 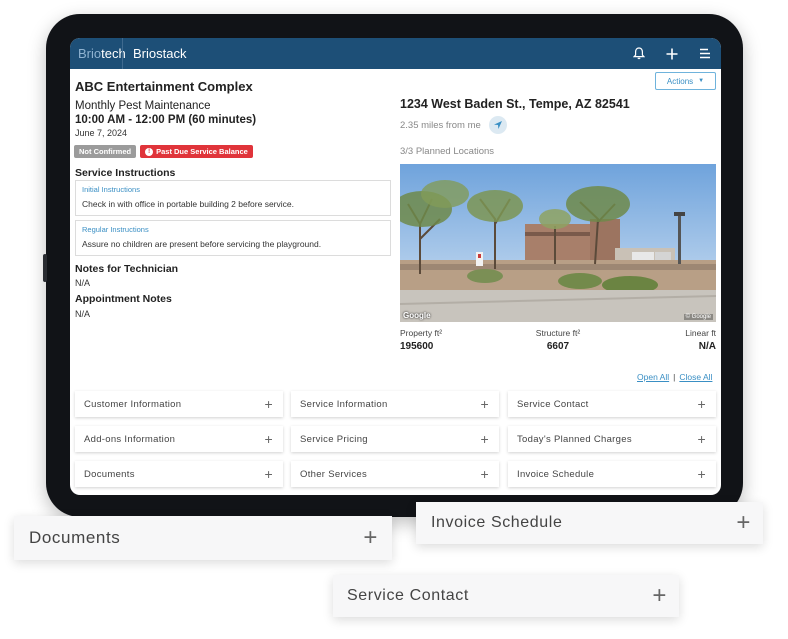 I want to click on distance-text: 2.35 miles from me, so click(x=440, y=125).